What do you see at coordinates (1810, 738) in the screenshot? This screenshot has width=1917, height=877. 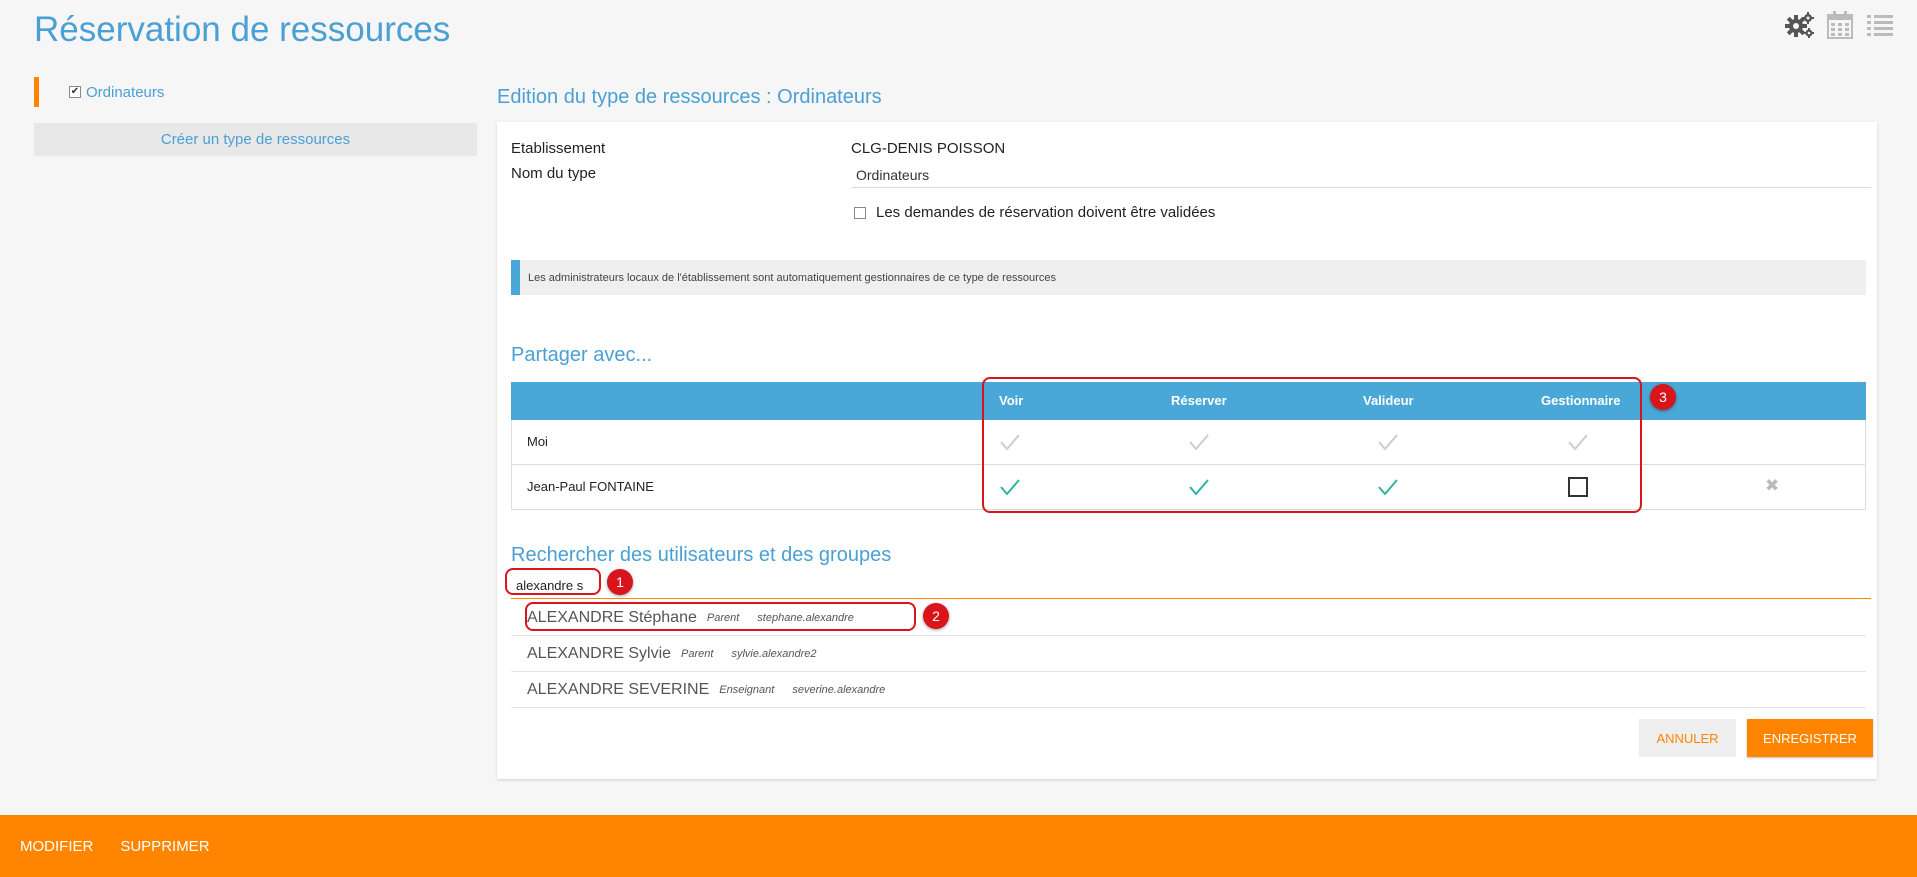 I see `save-button: ENREGISTRER` at bounding box center [1810, 738].